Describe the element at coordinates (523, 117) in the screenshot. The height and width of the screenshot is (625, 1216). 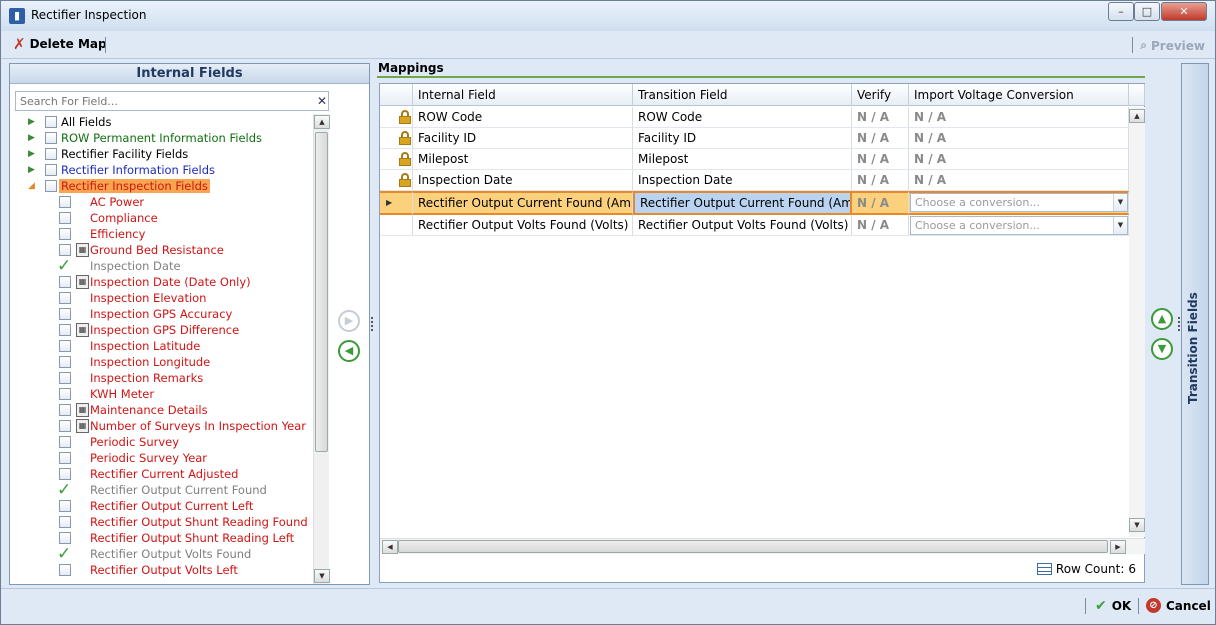
I see `cell-internal-field: ROW Code` at that location.